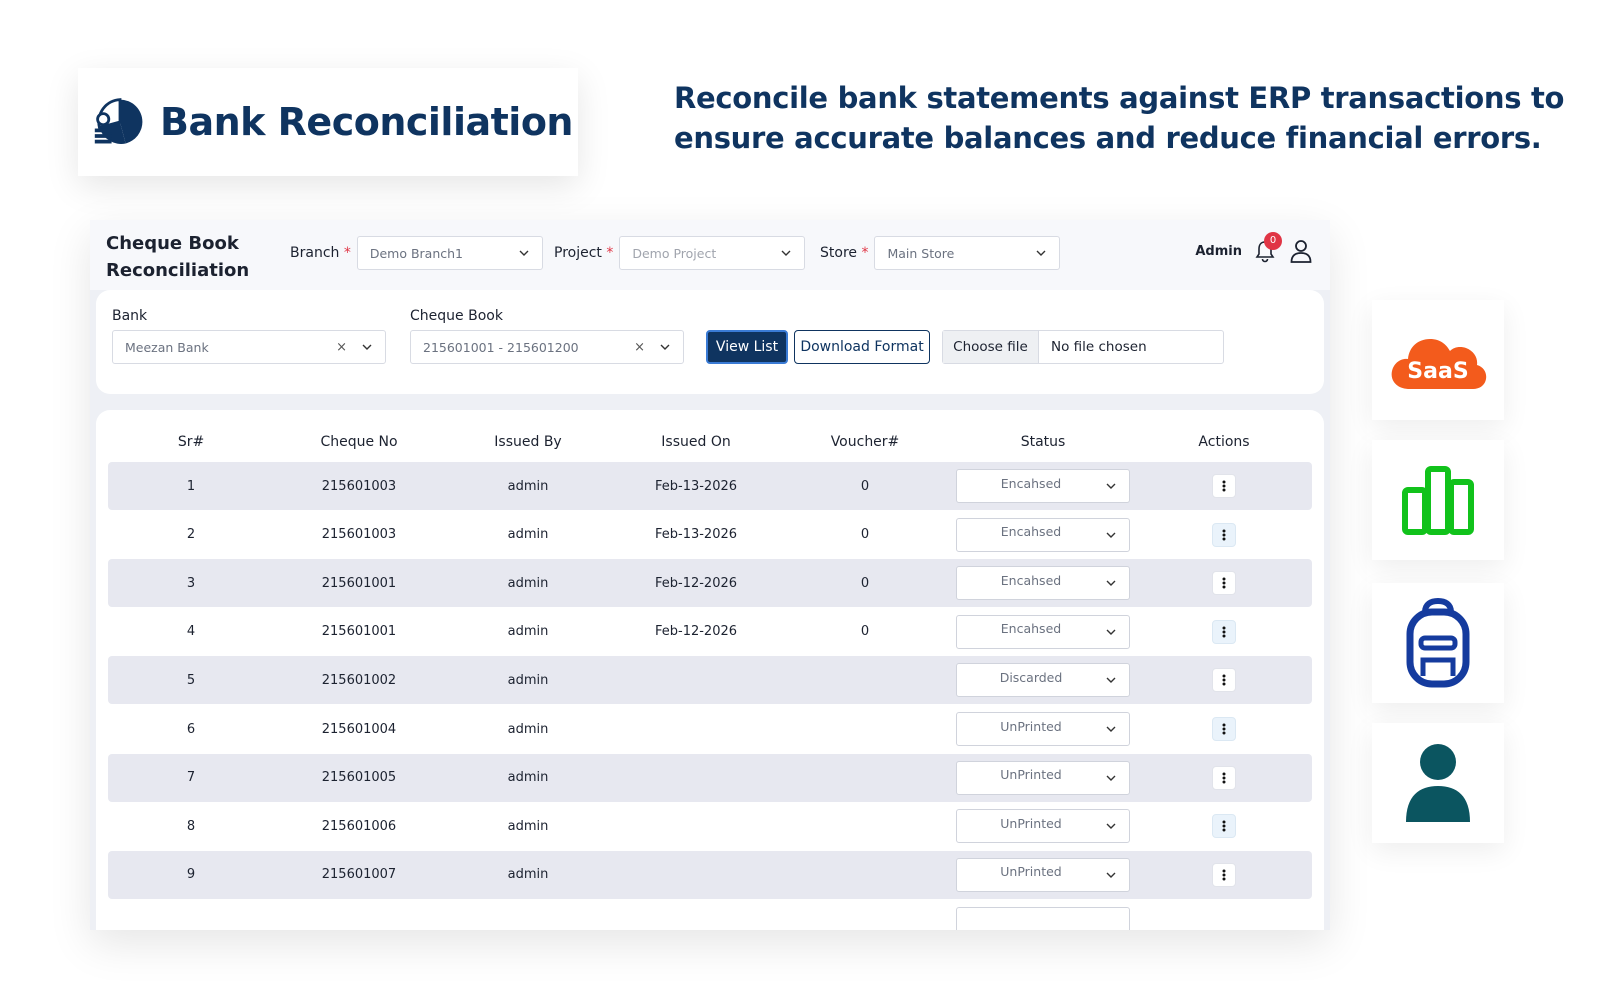 The width and height of the screenshot is (1600, 1005). I want to click on cheque-book-label: Cheque Book, so click(456, 316).